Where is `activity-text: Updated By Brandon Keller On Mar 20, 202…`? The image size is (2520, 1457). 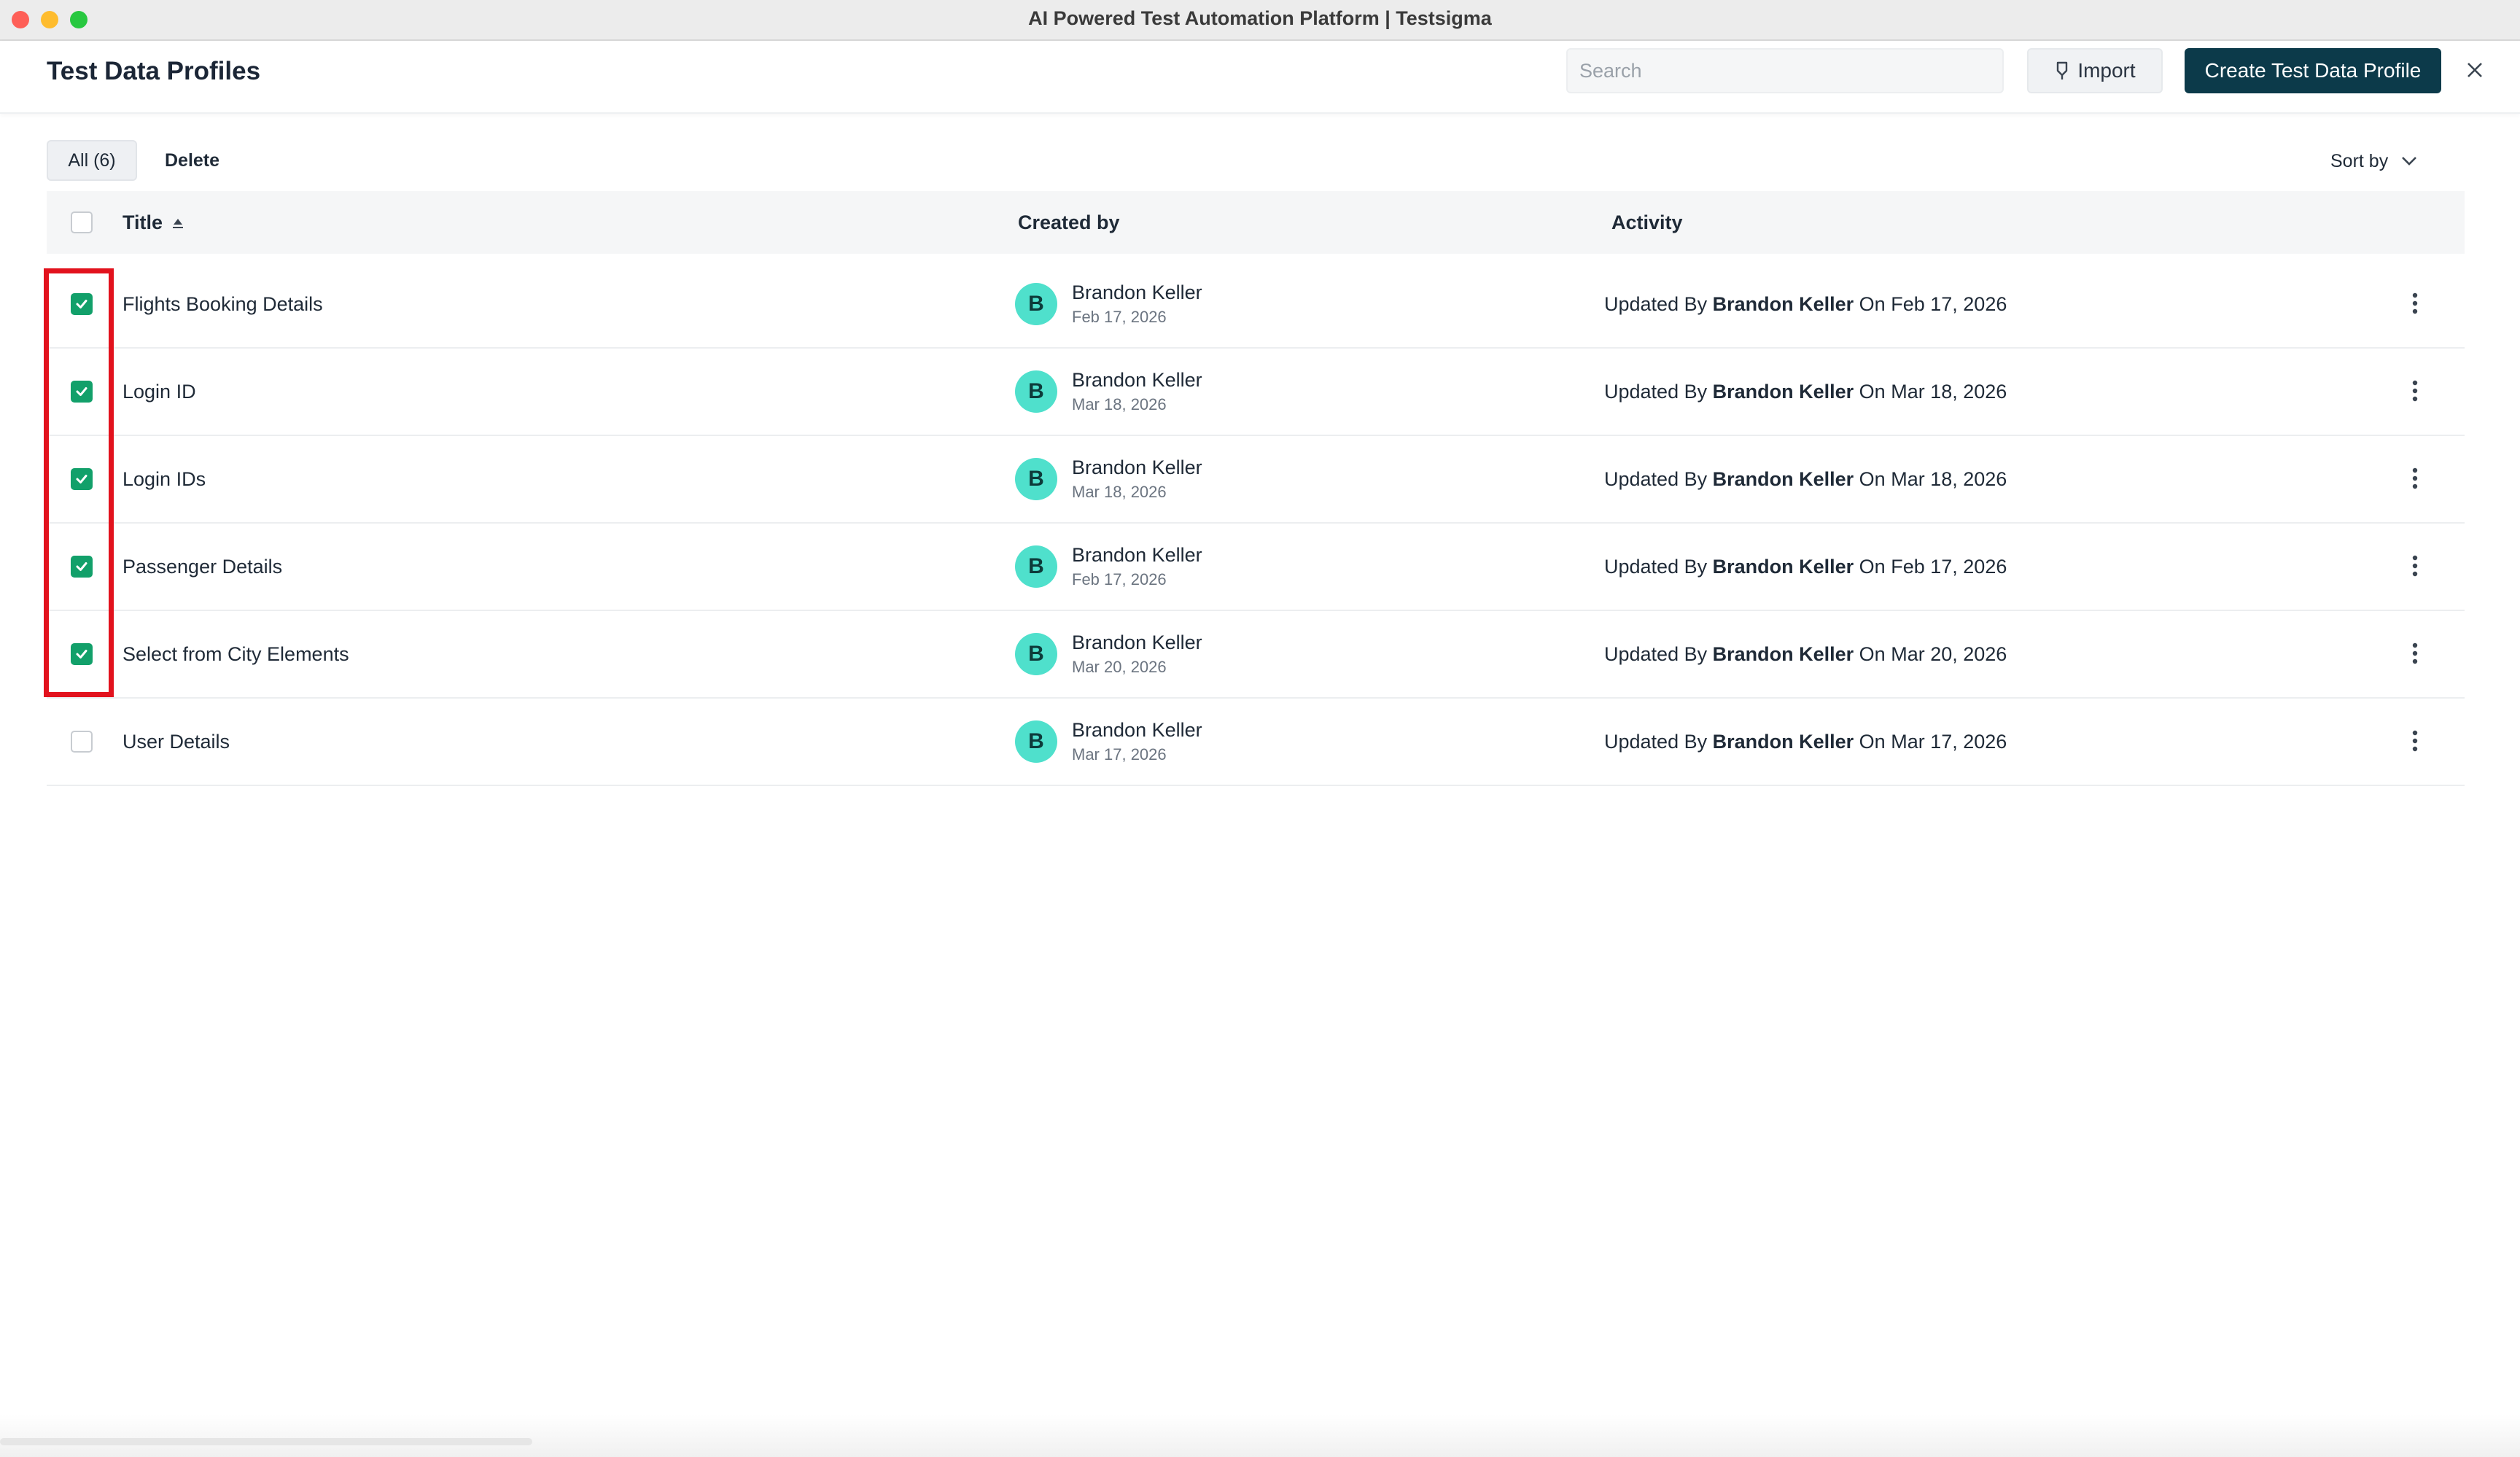
activity-text: Updated By Brandon Keller On Mar 20, 202… is located at coordinates (1805, 655).